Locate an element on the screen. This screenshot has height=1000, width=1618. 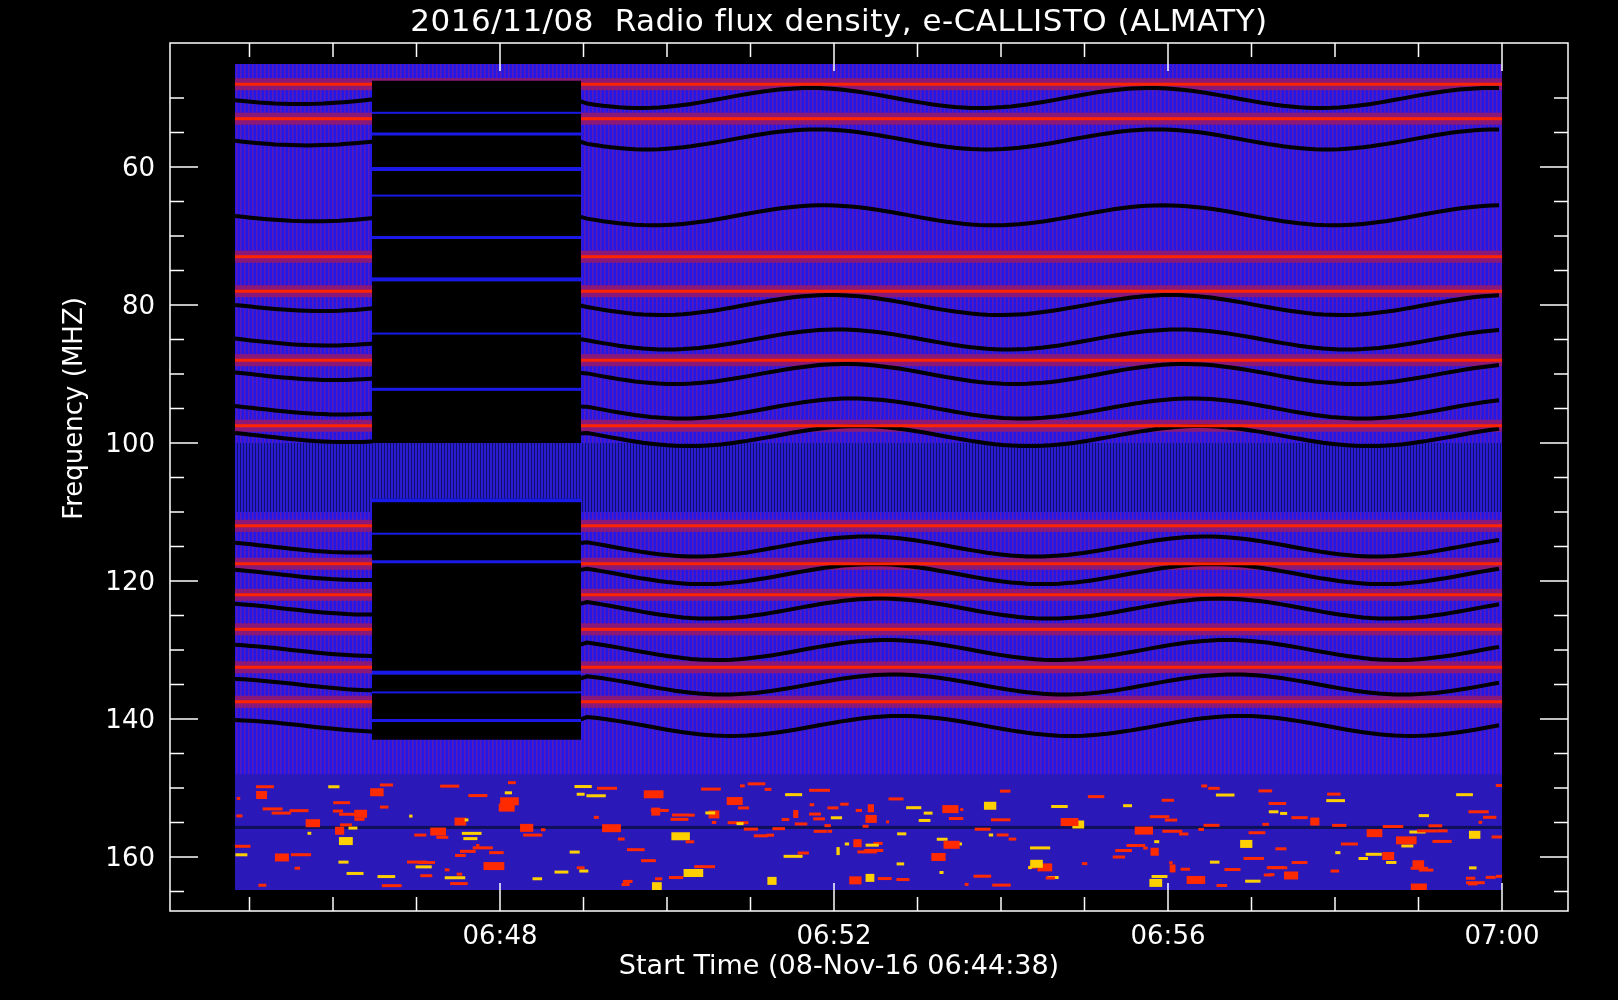
x-axis-title: Start Time (08-Nov-16 06:44:38) is located at coordinates (838, 965).